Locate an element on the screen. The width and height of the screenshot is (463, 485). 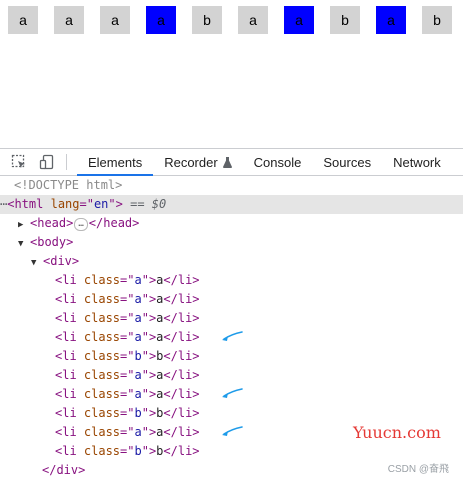
html-lang-value: en is located at coordinates (101, 204).